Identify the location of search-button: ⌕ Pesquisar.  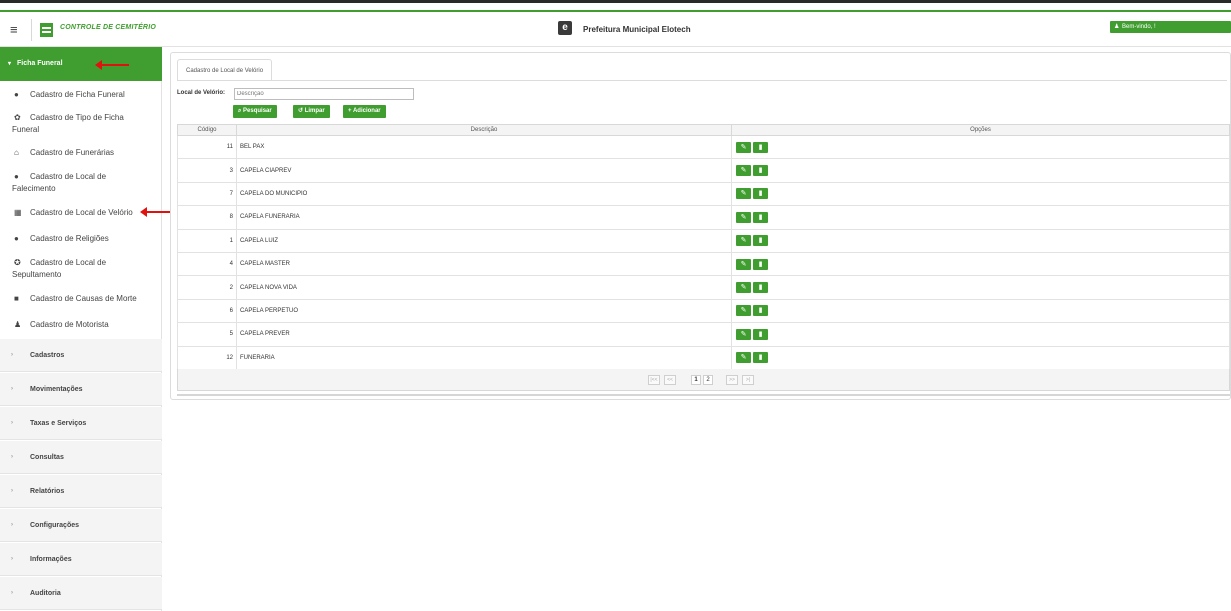
(255, 111).